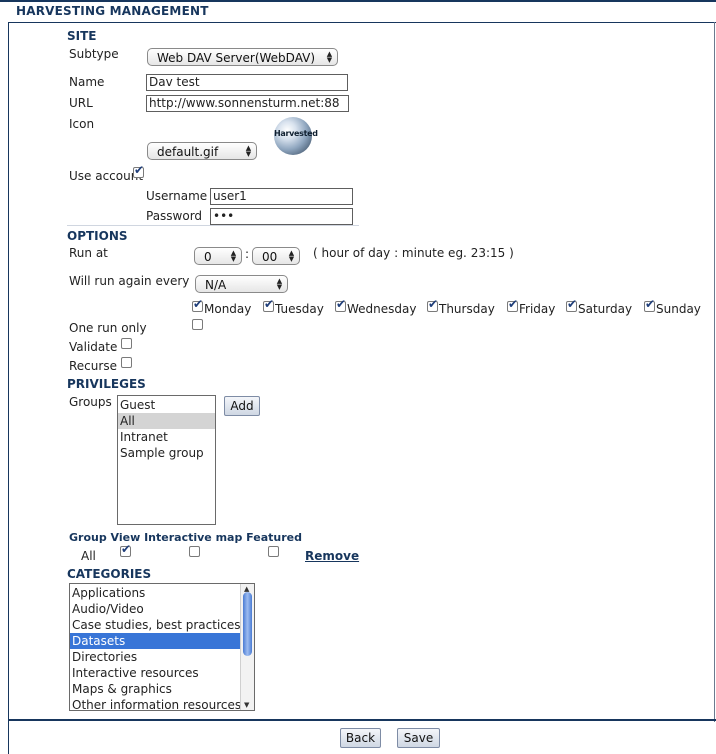 This screenshot has width=716, height=754. What do you see at coordinates (247, 103) in the screenshot?
I see `url-input: http://www.sonnensturm.net:88` at bounding box center [247, 103].